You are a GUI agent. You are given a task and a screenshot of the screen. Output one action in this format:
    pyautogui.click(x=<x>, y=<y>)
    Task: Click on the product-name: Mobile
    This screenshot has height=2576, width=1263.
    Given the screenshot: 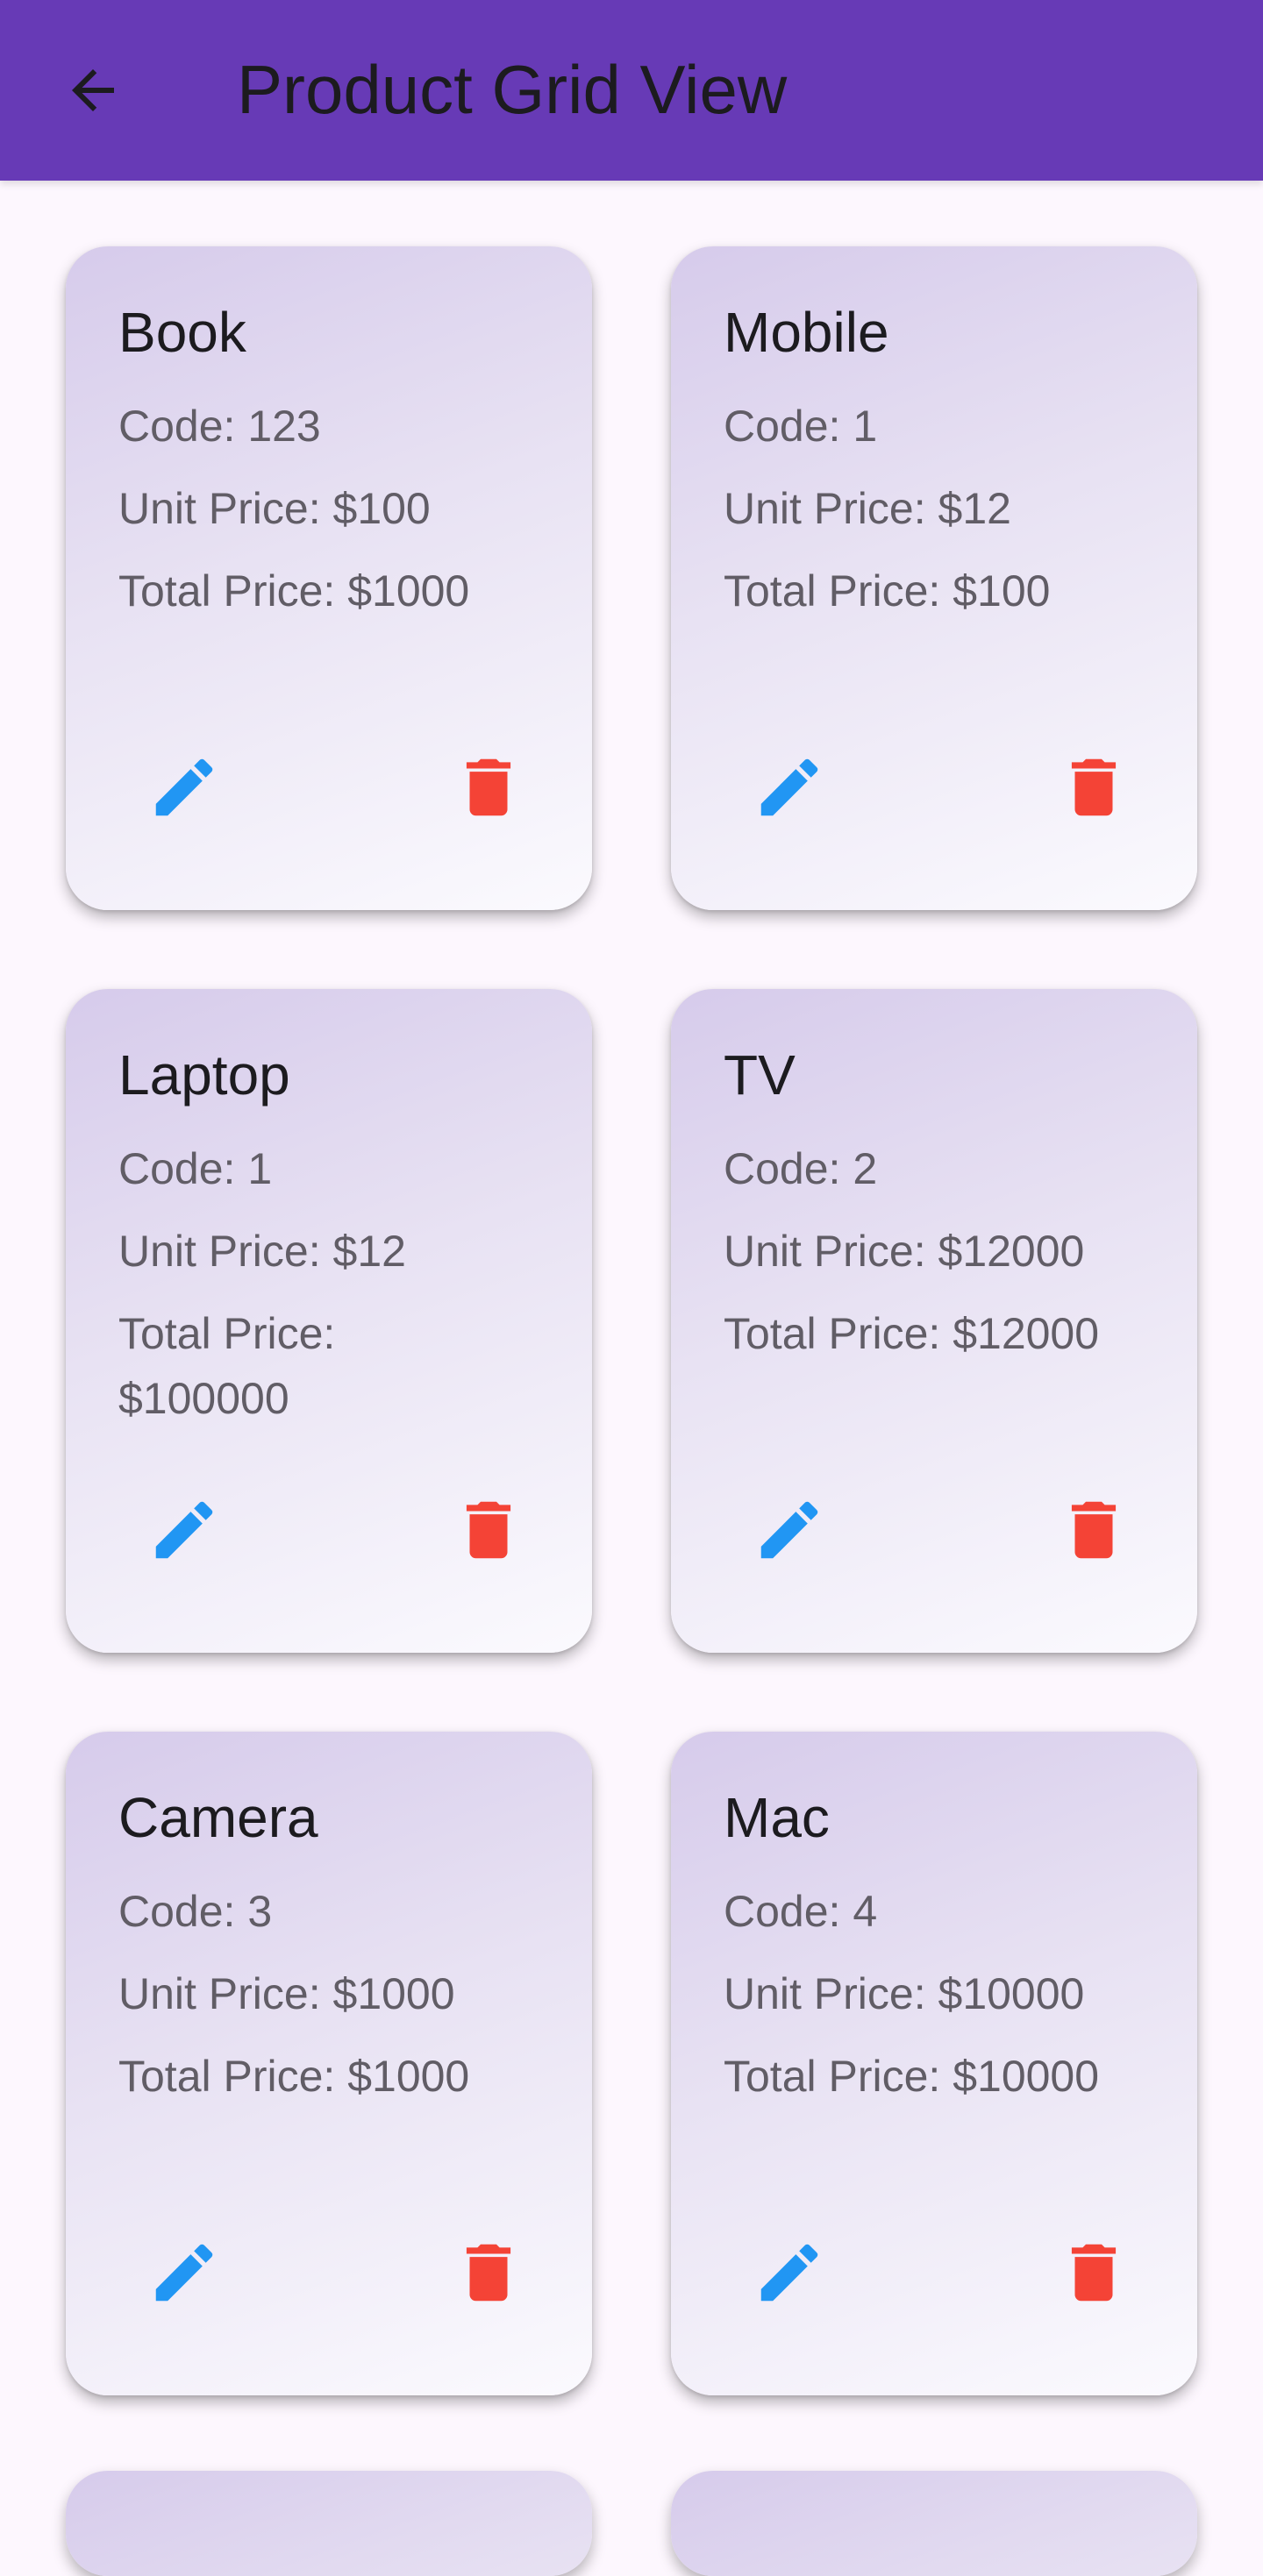 What is the action you would take?
    pyautogui.click(x=807, y=332)
    